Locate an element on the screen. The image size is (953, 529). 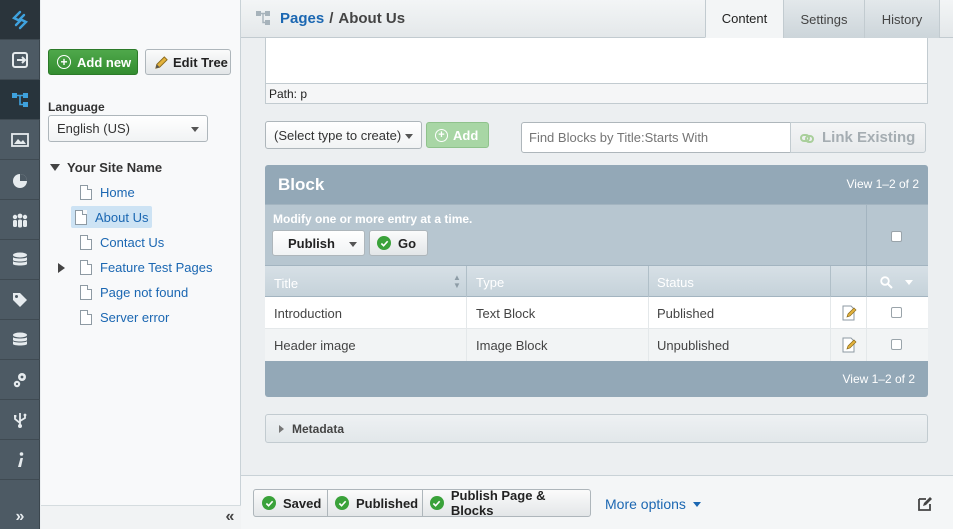
saved-button: Saved is located at coordinates (290, 503).